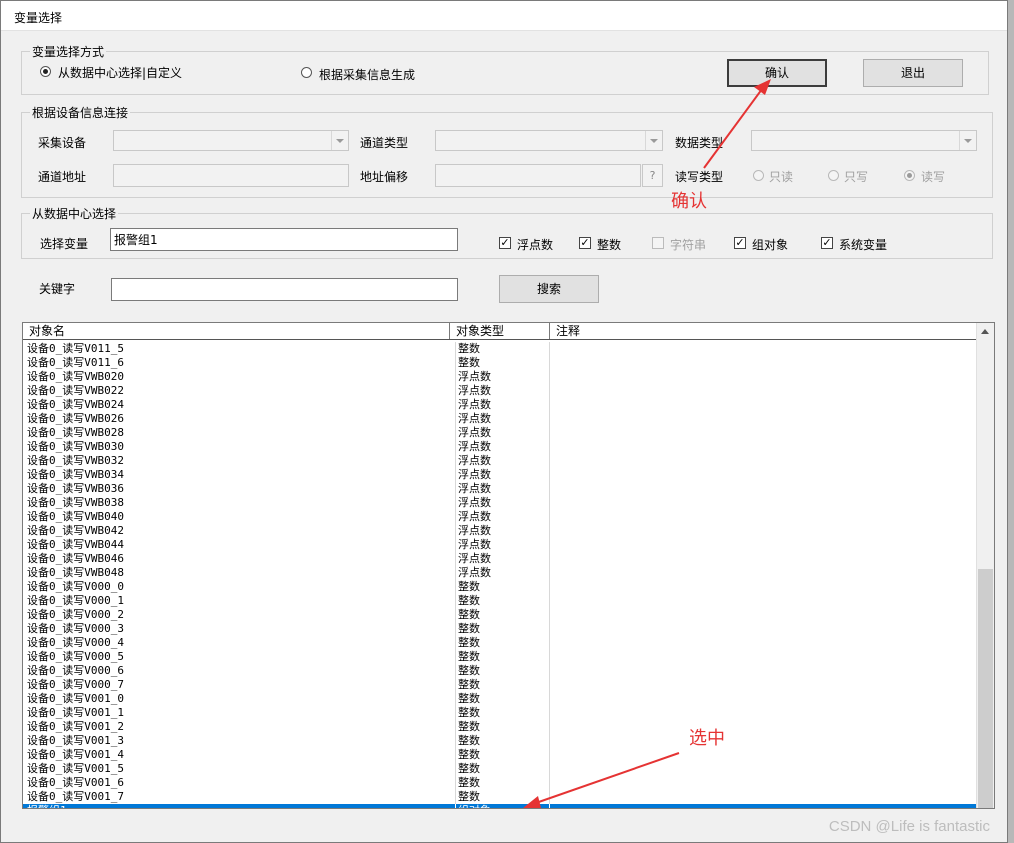 This screenshot has height=843, width=1014. What do you see at coordinates (609, 245) in the screenshot?
I see `filter-integer-label: 整数` at bounding box center [609, 245].